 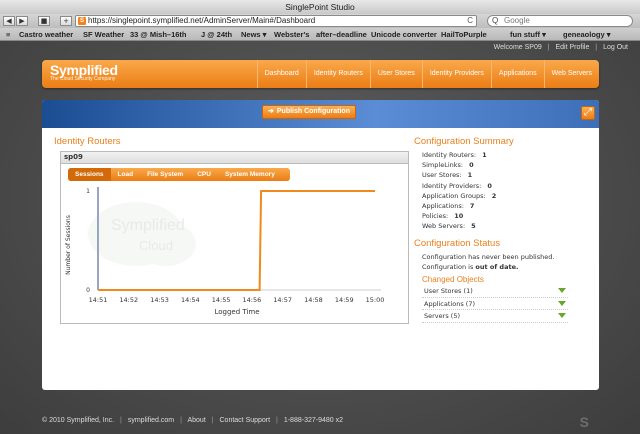 What do you see at coordinates (435, 216) in the screenshot?
I see `summary-label: Policies:` at bounding box center [435, 216].